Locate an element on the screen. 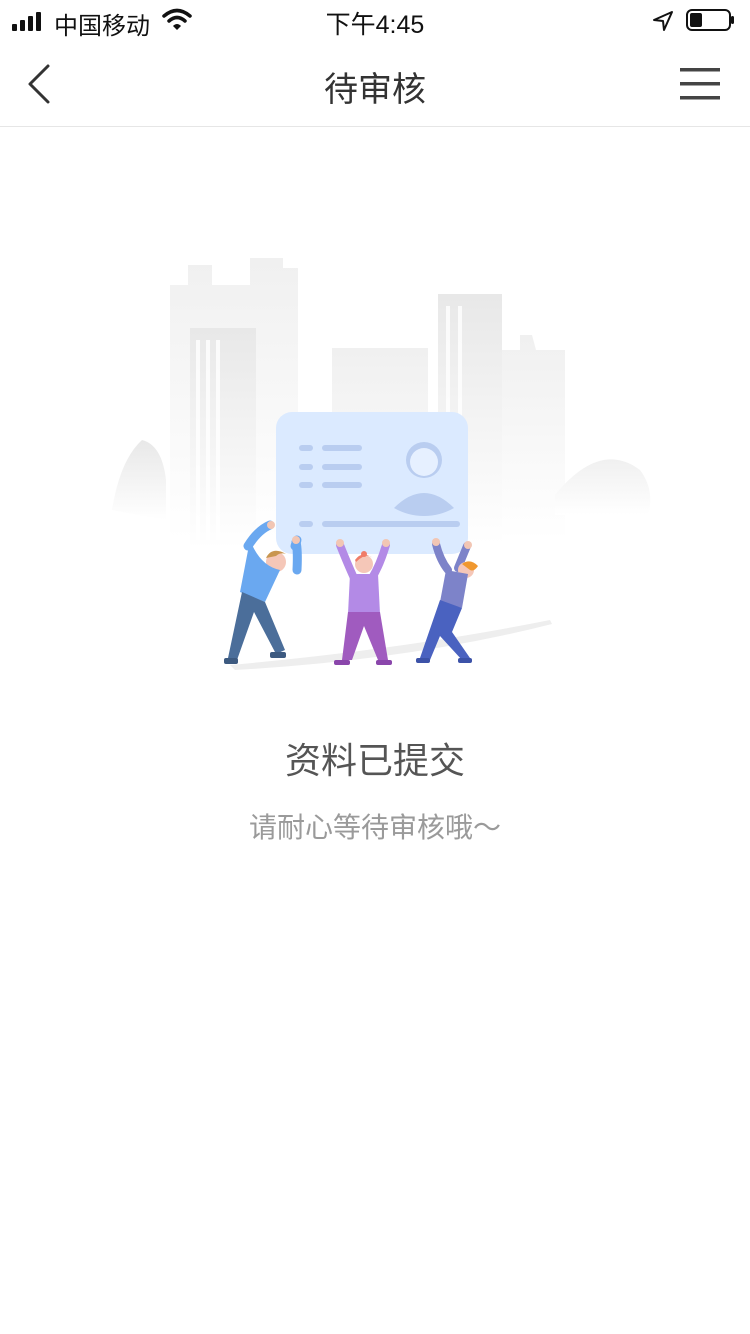 This screenshot has height=1334, width=750. hamburger-menu-icon is located at coordinates (700, 84).